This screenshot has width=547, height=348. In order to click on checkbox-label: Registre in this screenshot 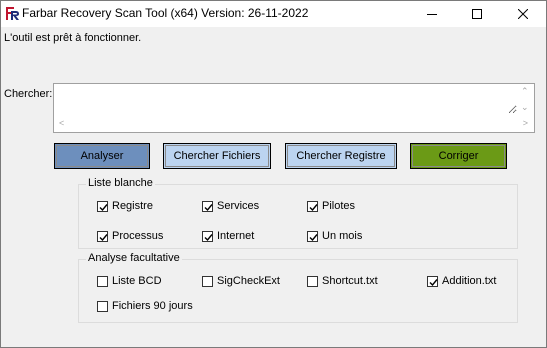, I will do `click(132, 206)`.